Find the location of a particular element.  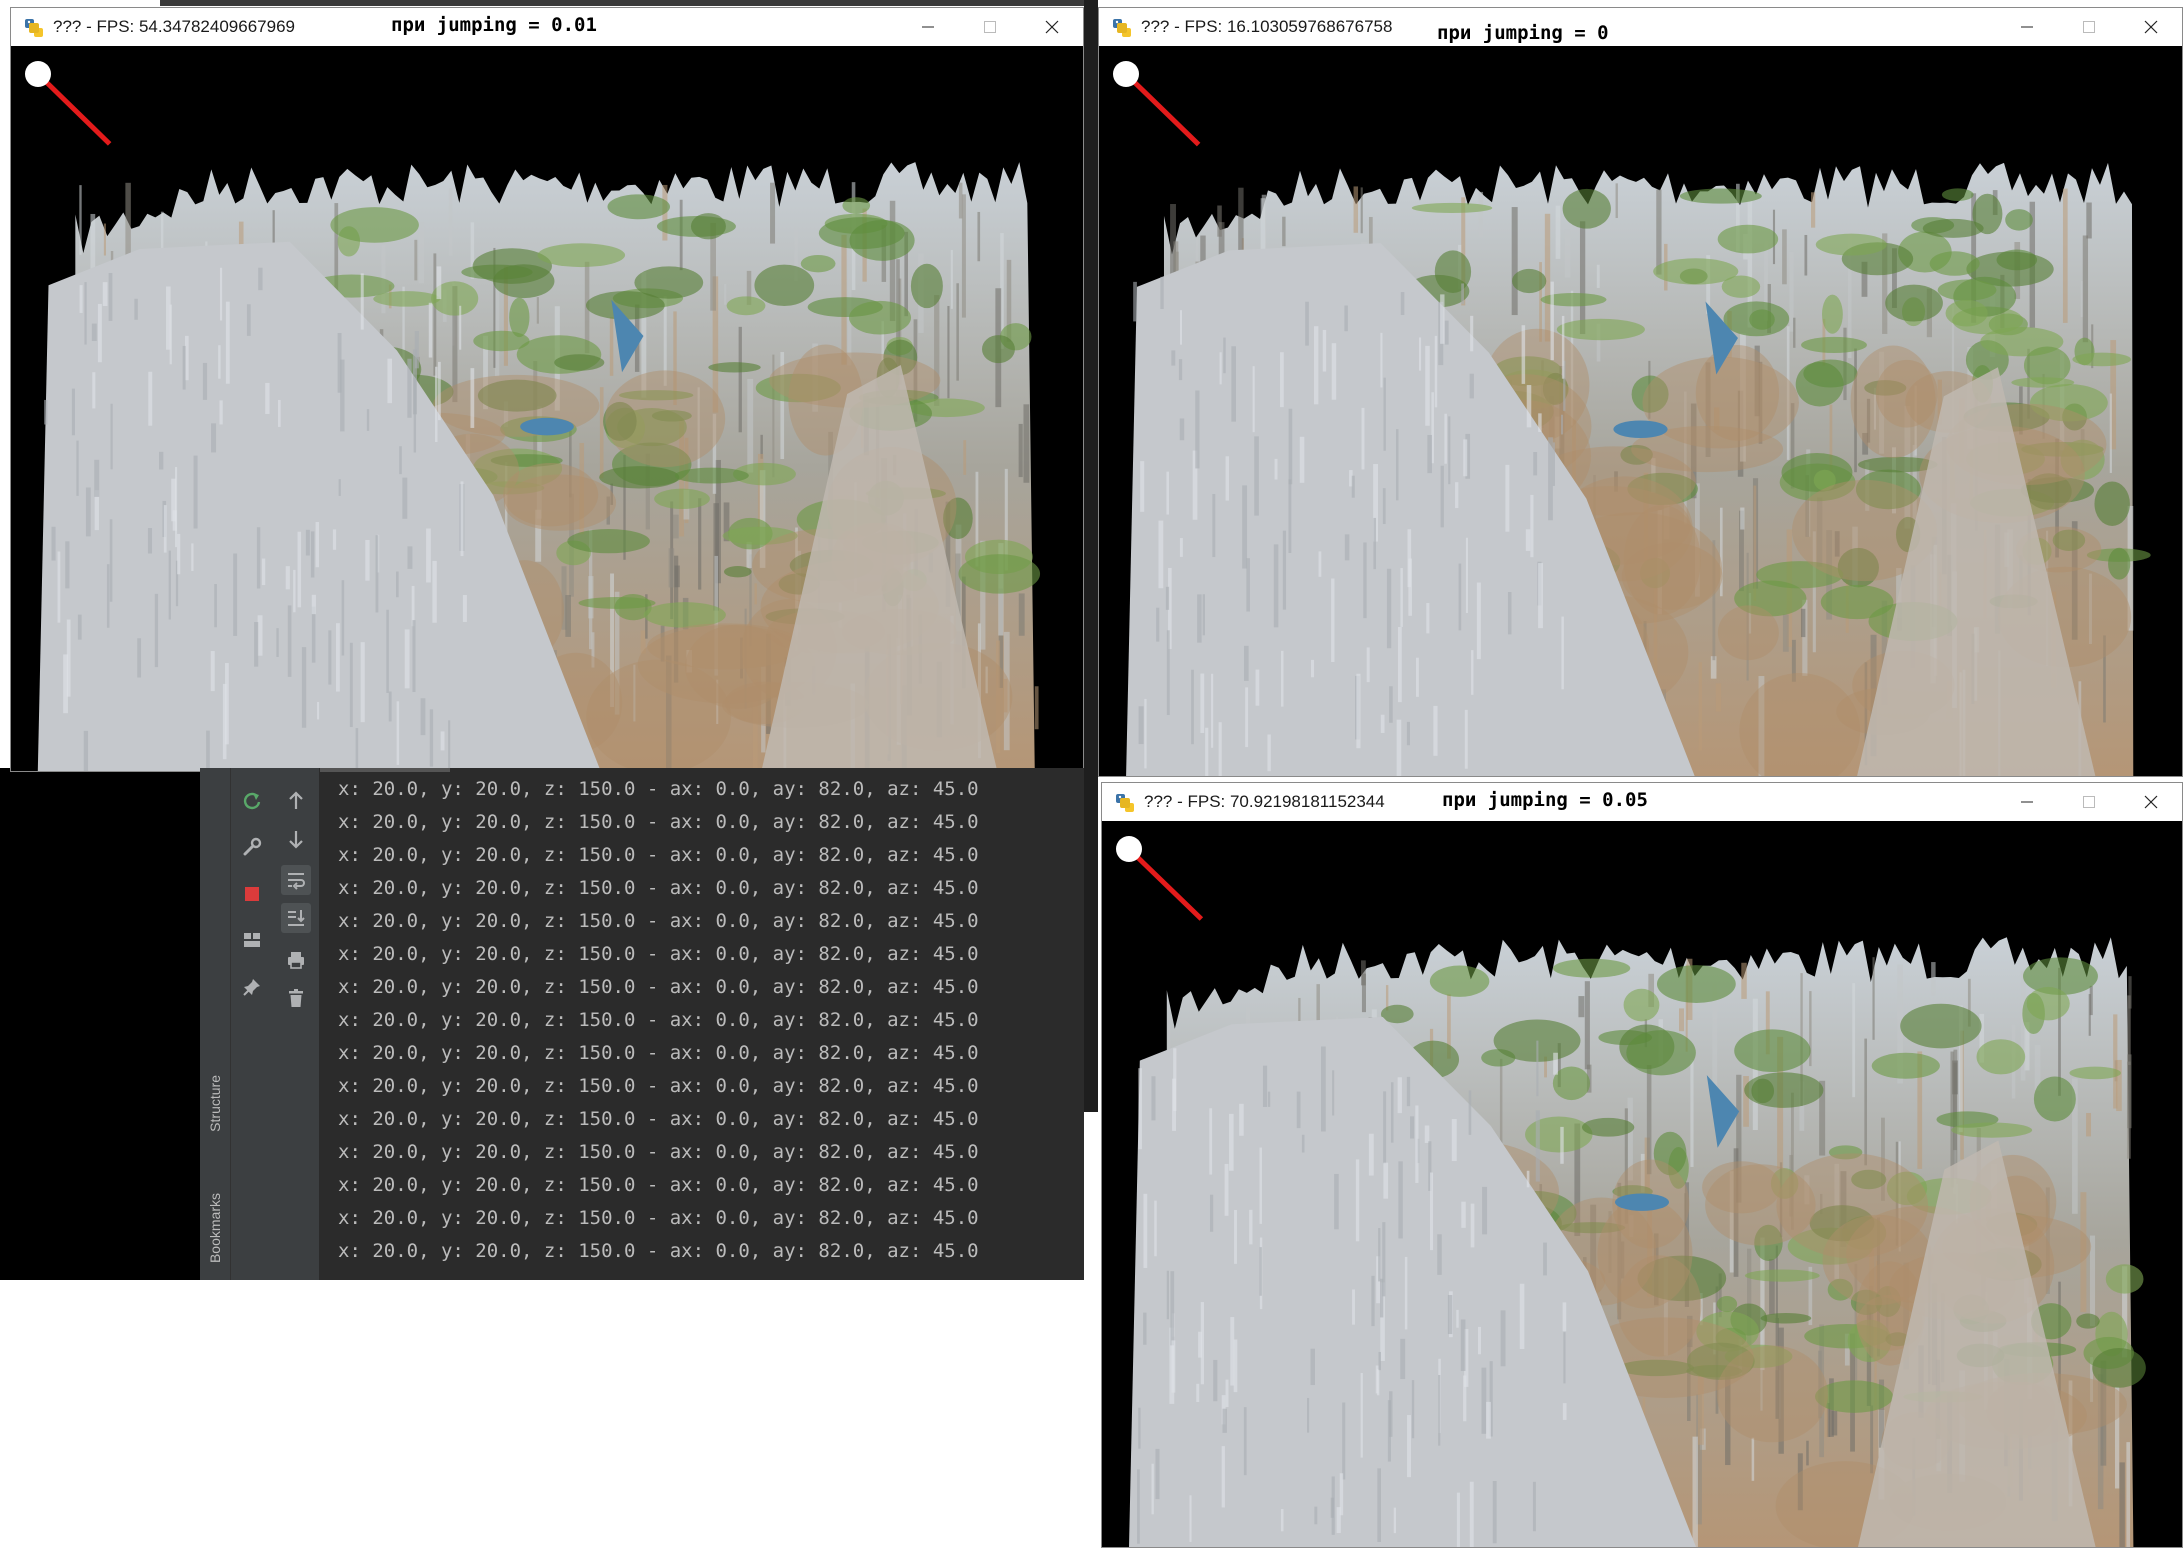

trash-icon is located at coordinates (296, 998).